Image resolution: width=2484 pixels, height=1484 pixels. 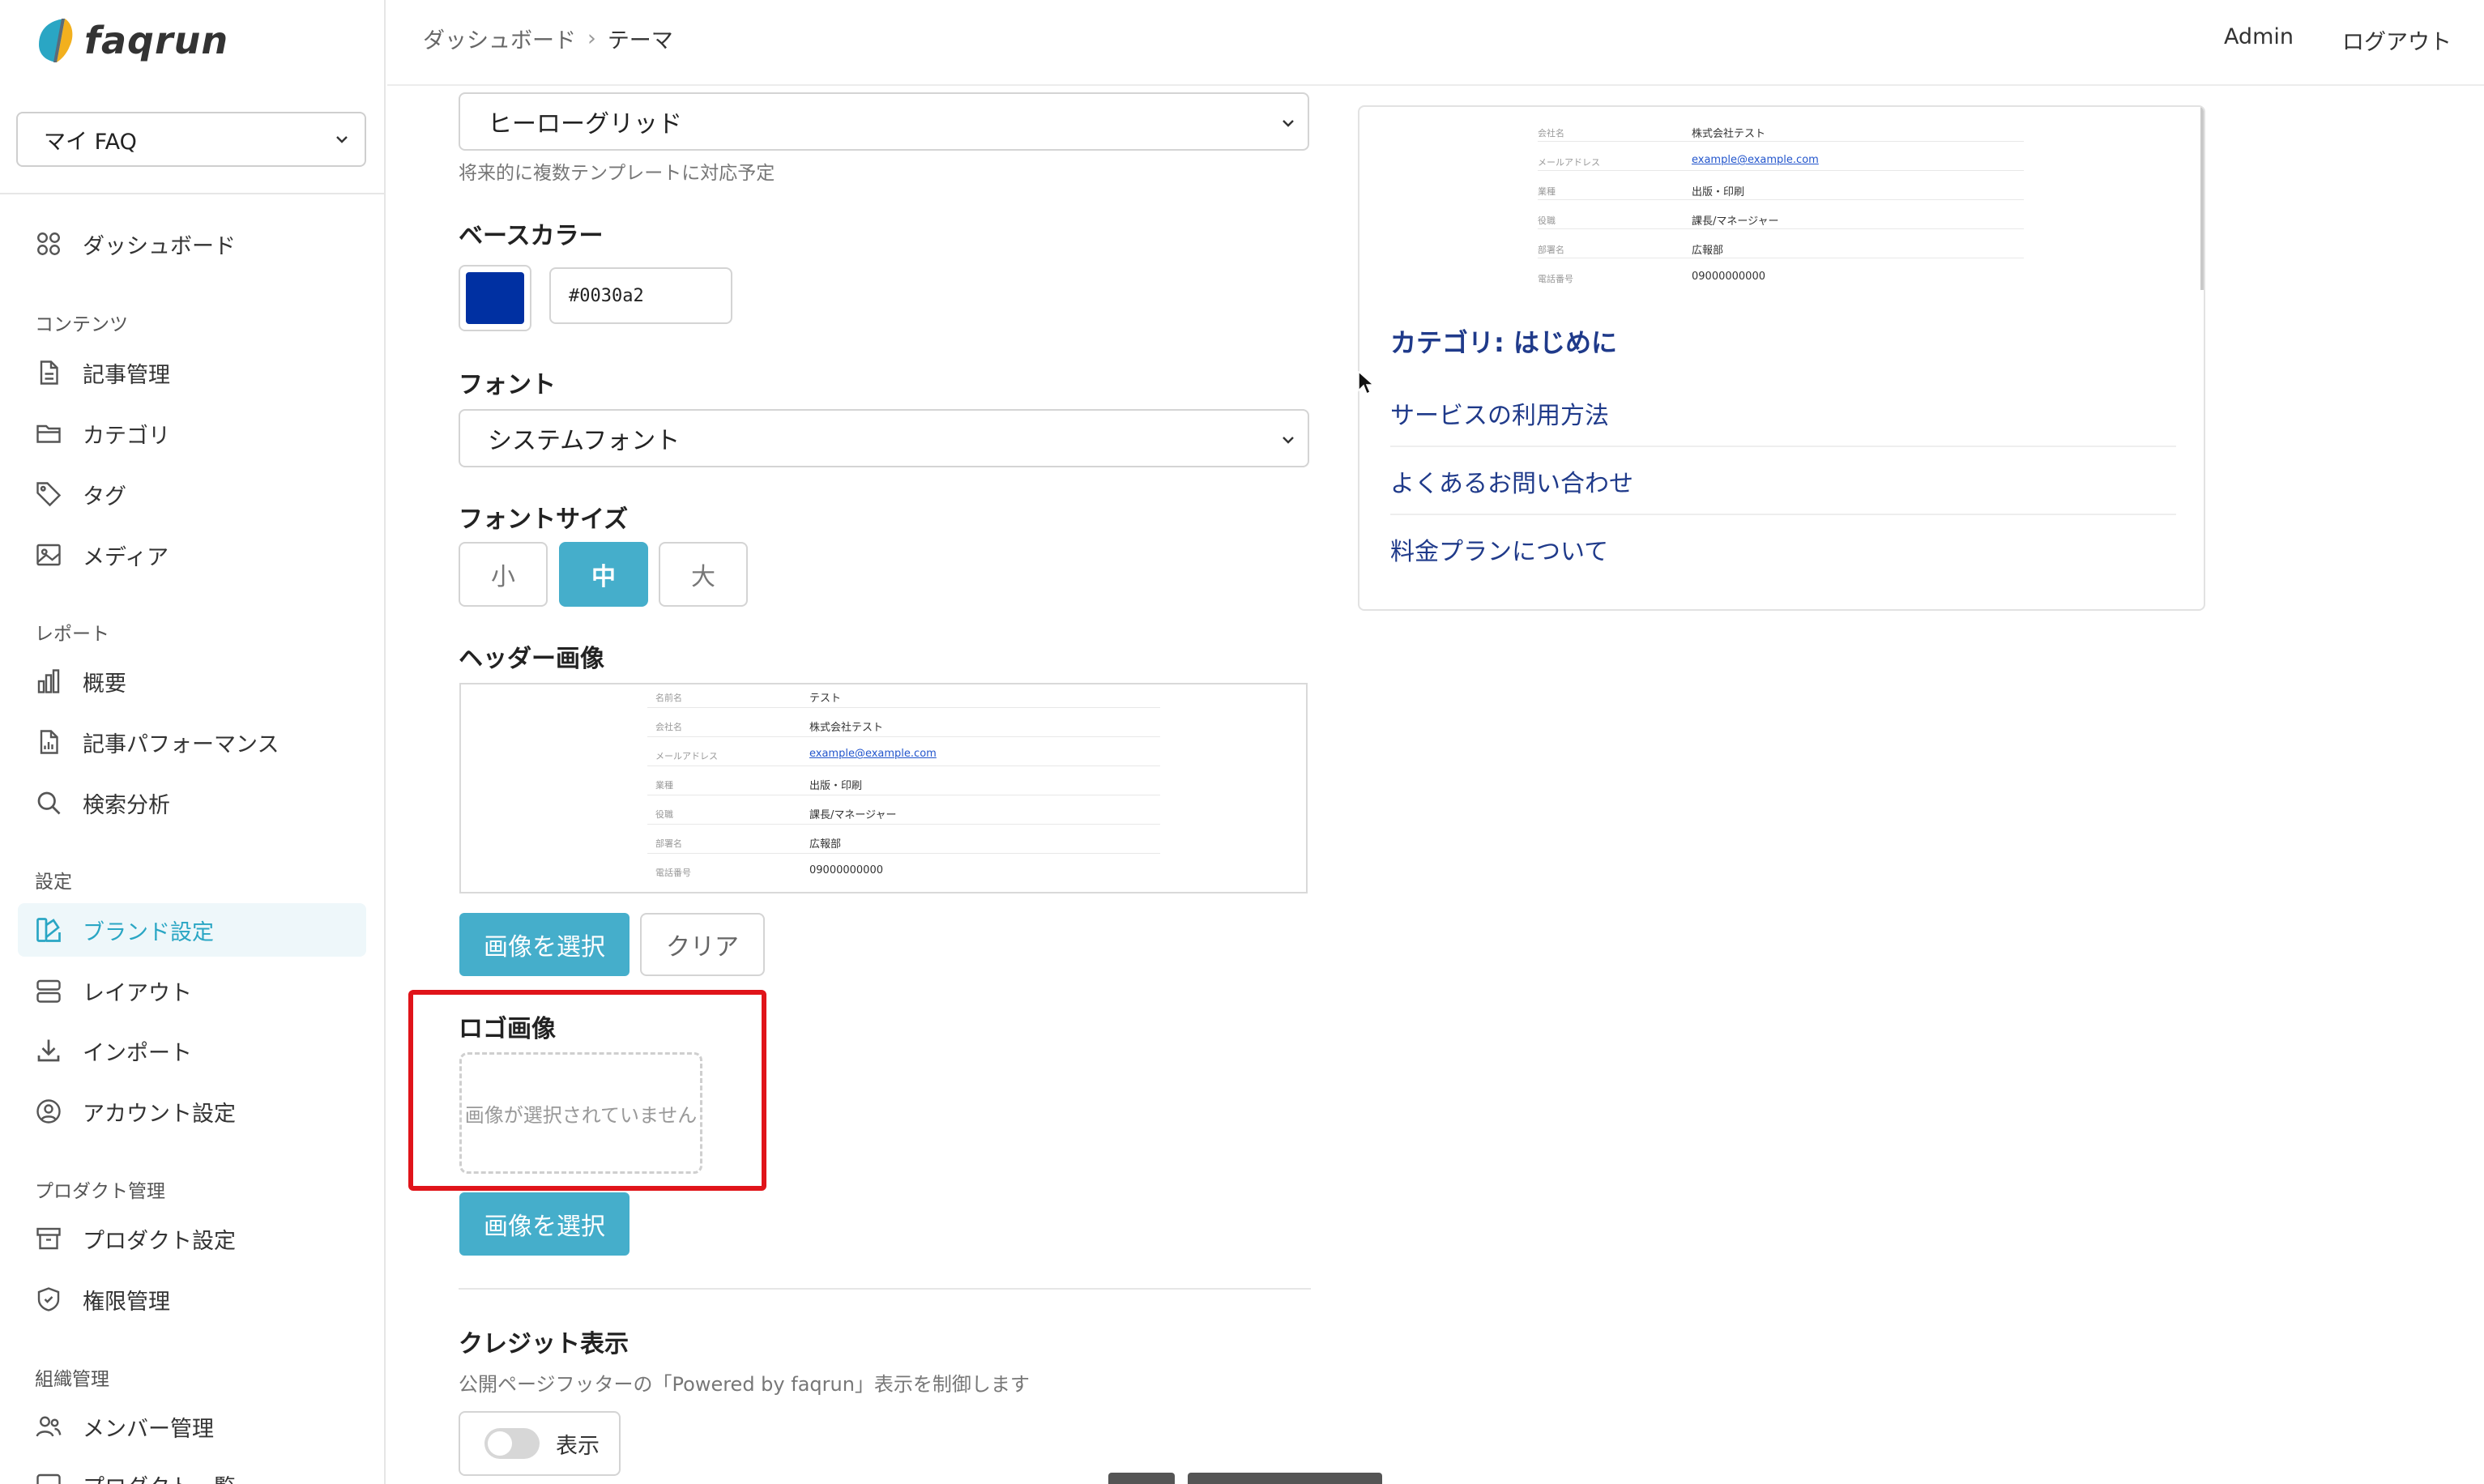 What do you see at coordinates (668, 698) in the screenshot?
I see `doc-key: 名前名` at bounding box center [668, 698].